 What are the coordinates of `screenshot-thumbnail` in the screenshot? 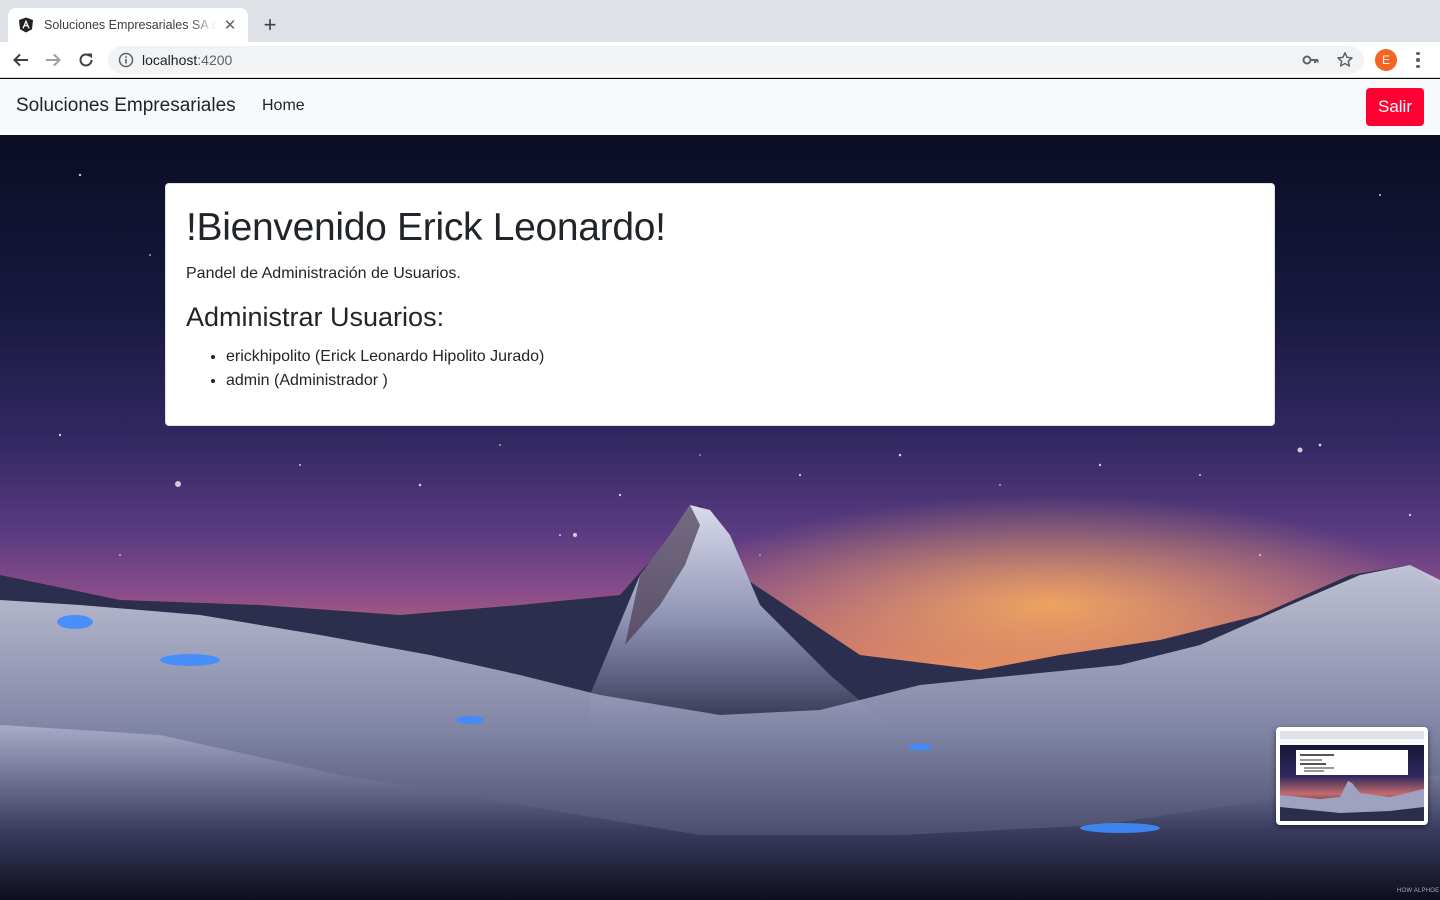 It's located at (1352, 776).